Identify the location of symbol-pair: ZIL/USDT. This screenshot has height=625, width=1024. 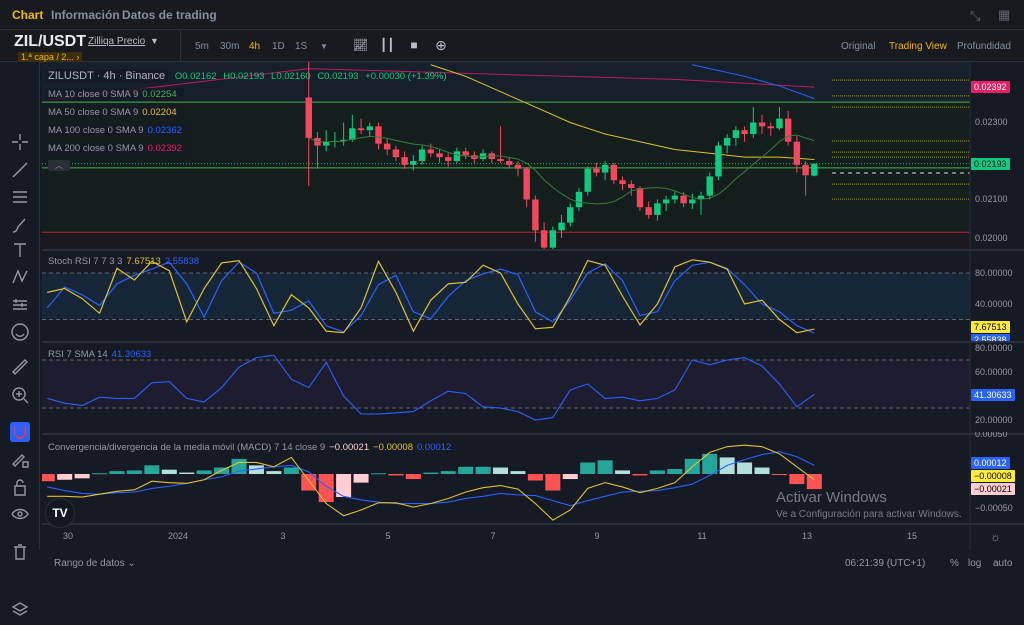
(50, 42).